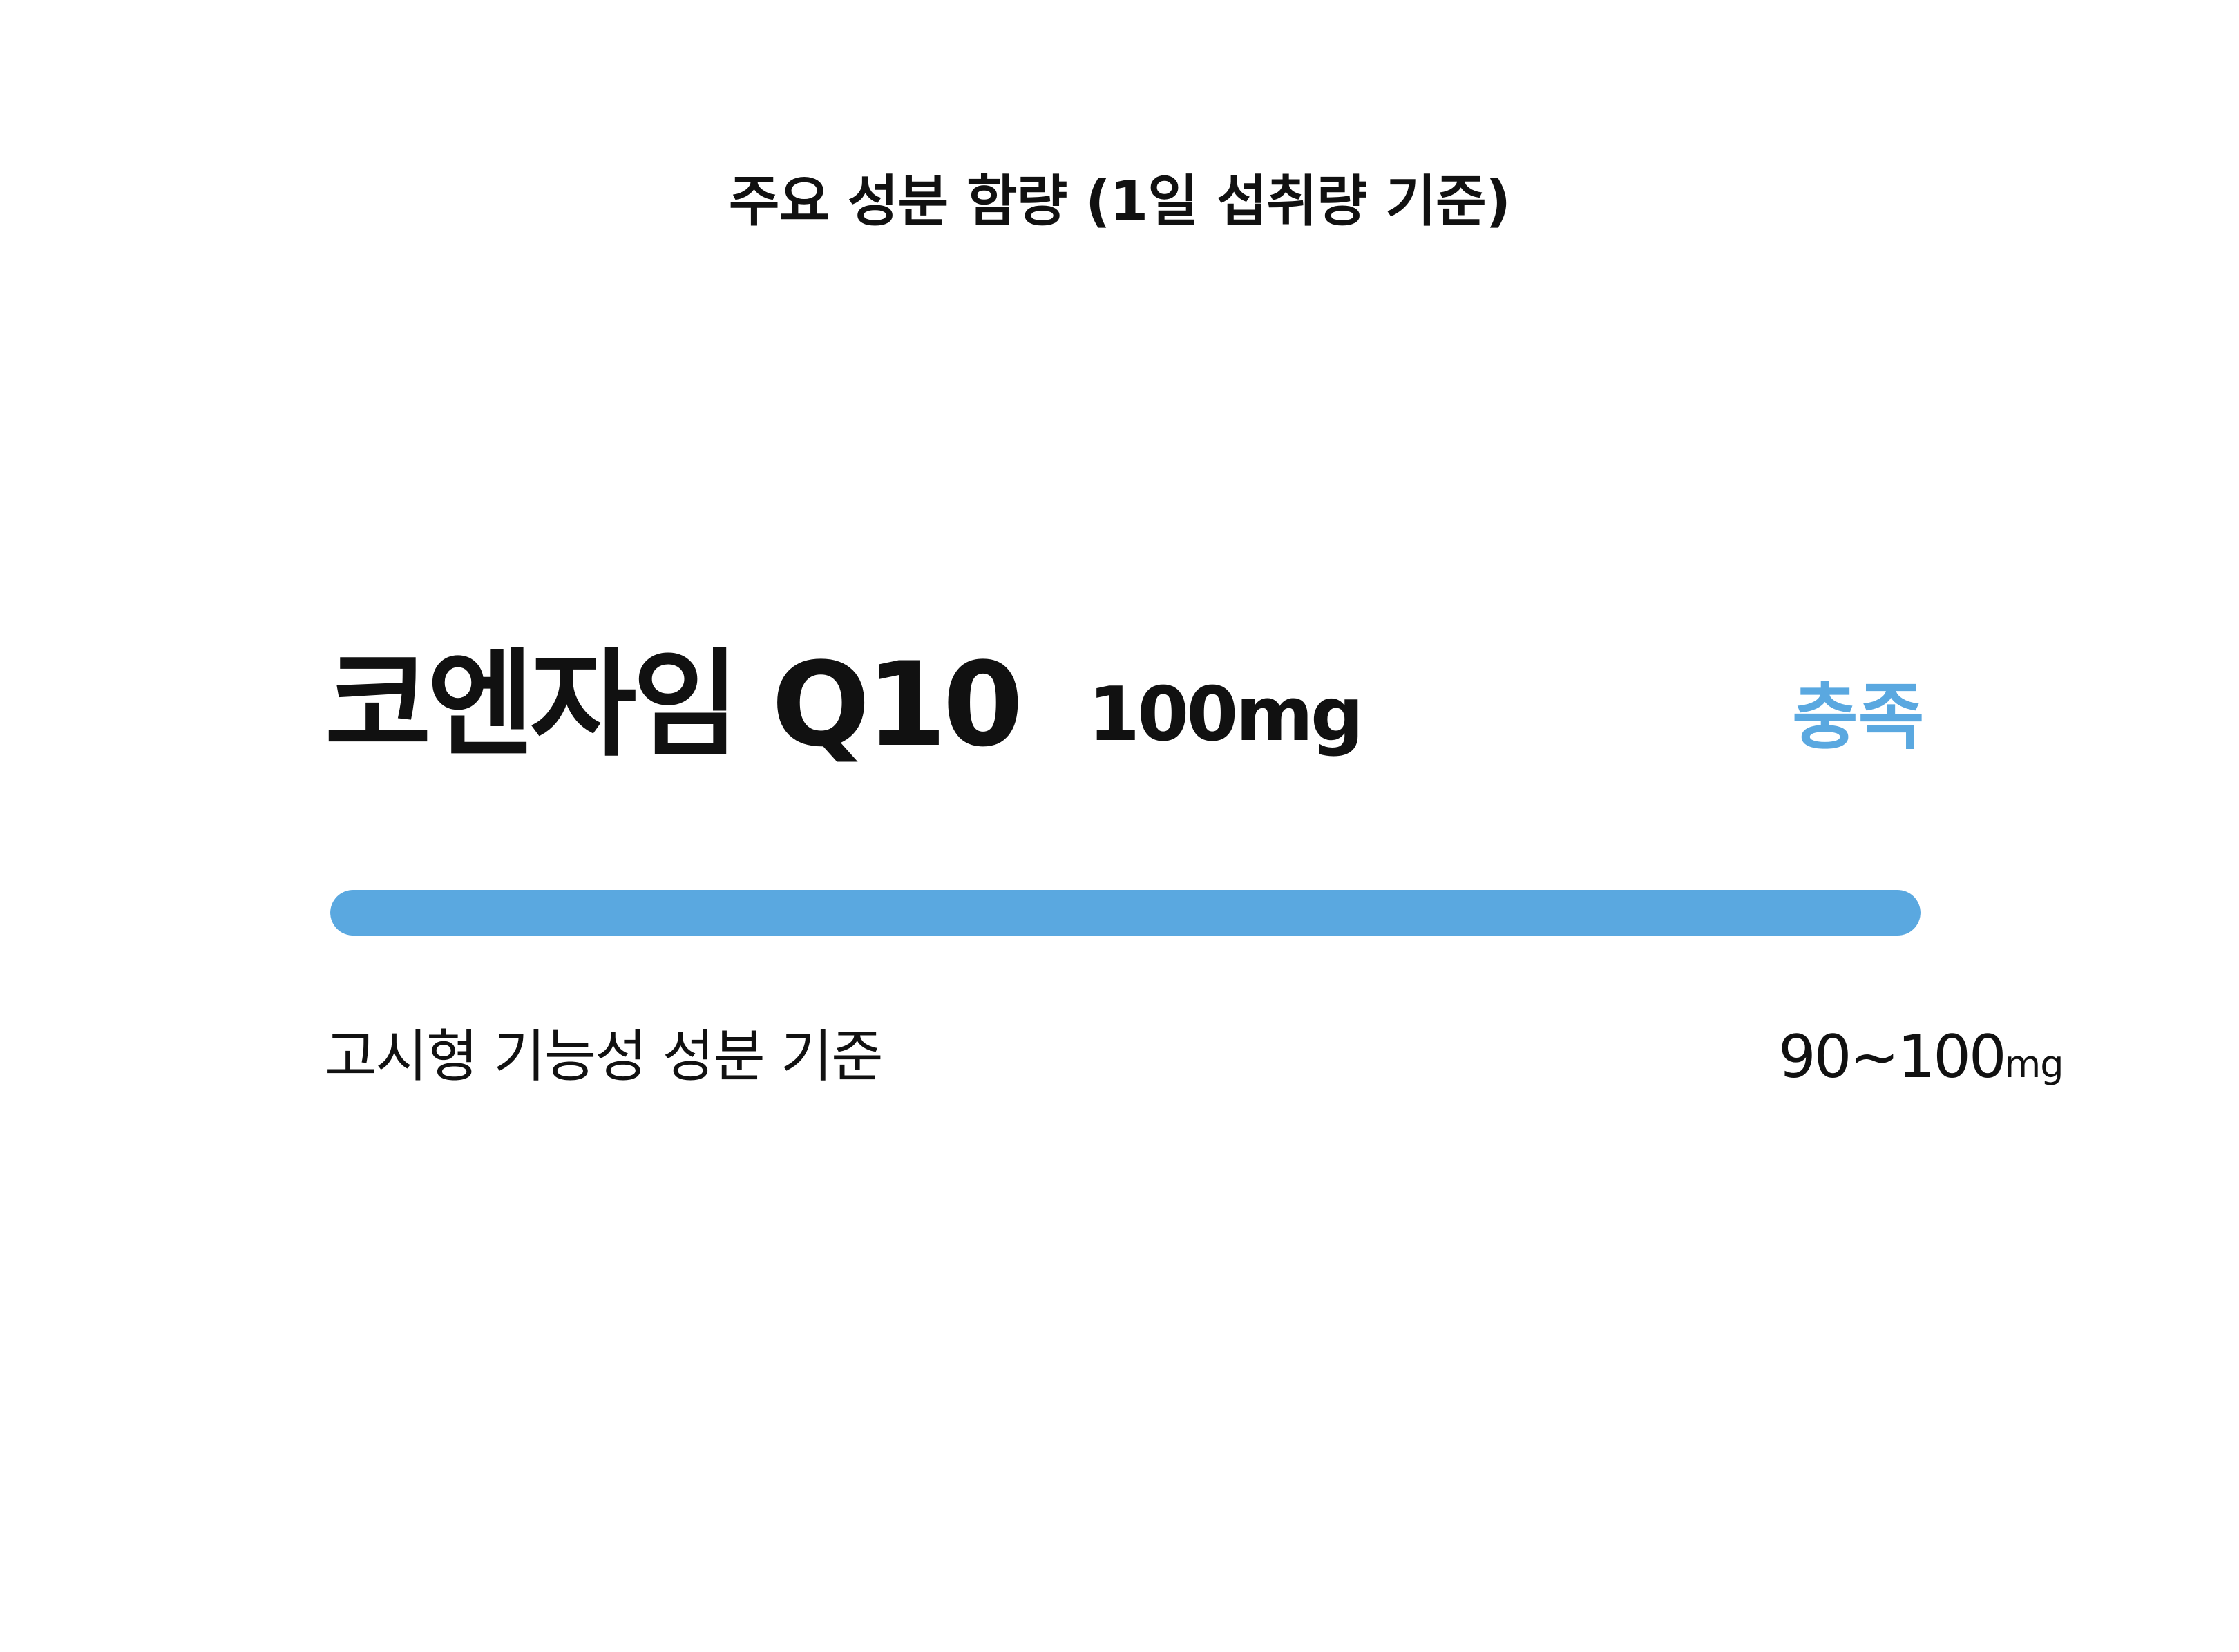 This screenshot has height=1652, width=2239. I want to click on ingredient-amount: 100mg, so click(1226, 715).